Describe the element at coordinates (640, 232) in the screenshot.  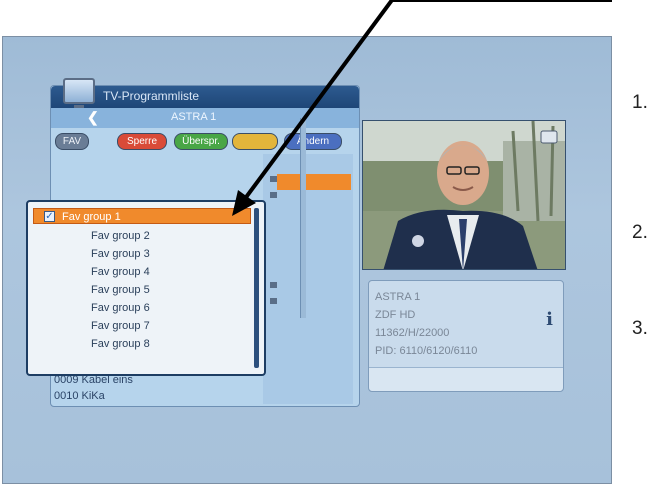
I see `step-number: 2.` at that location.